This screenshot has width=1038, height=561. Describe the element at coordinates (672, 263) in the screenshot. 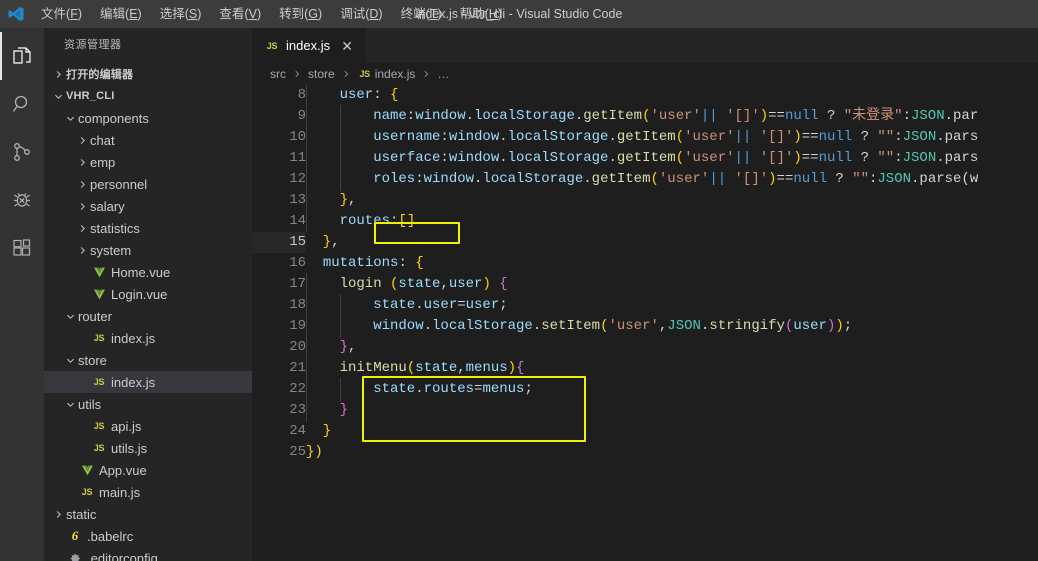

I see `code-line-content: mutations: {` at that location.